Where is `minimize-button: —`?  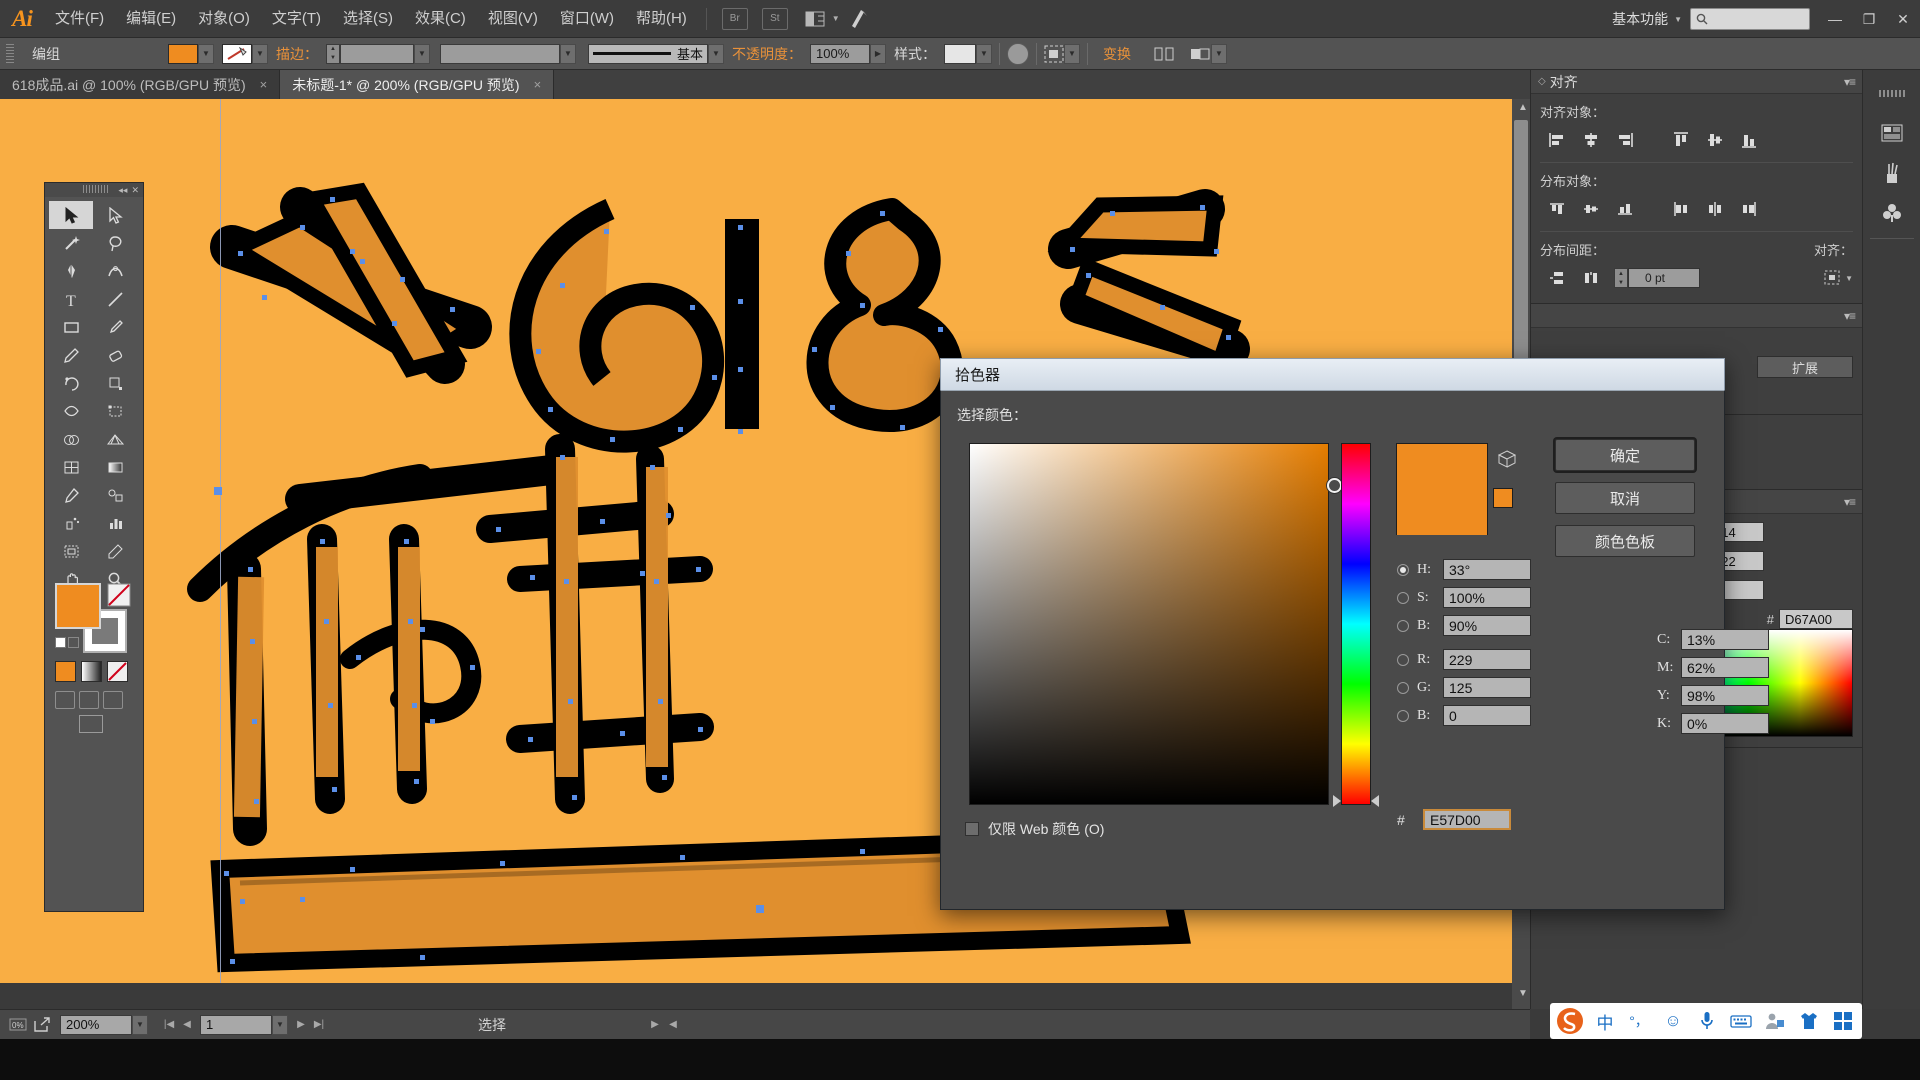
minimize-button: — is located at coordinates (1835, 19).